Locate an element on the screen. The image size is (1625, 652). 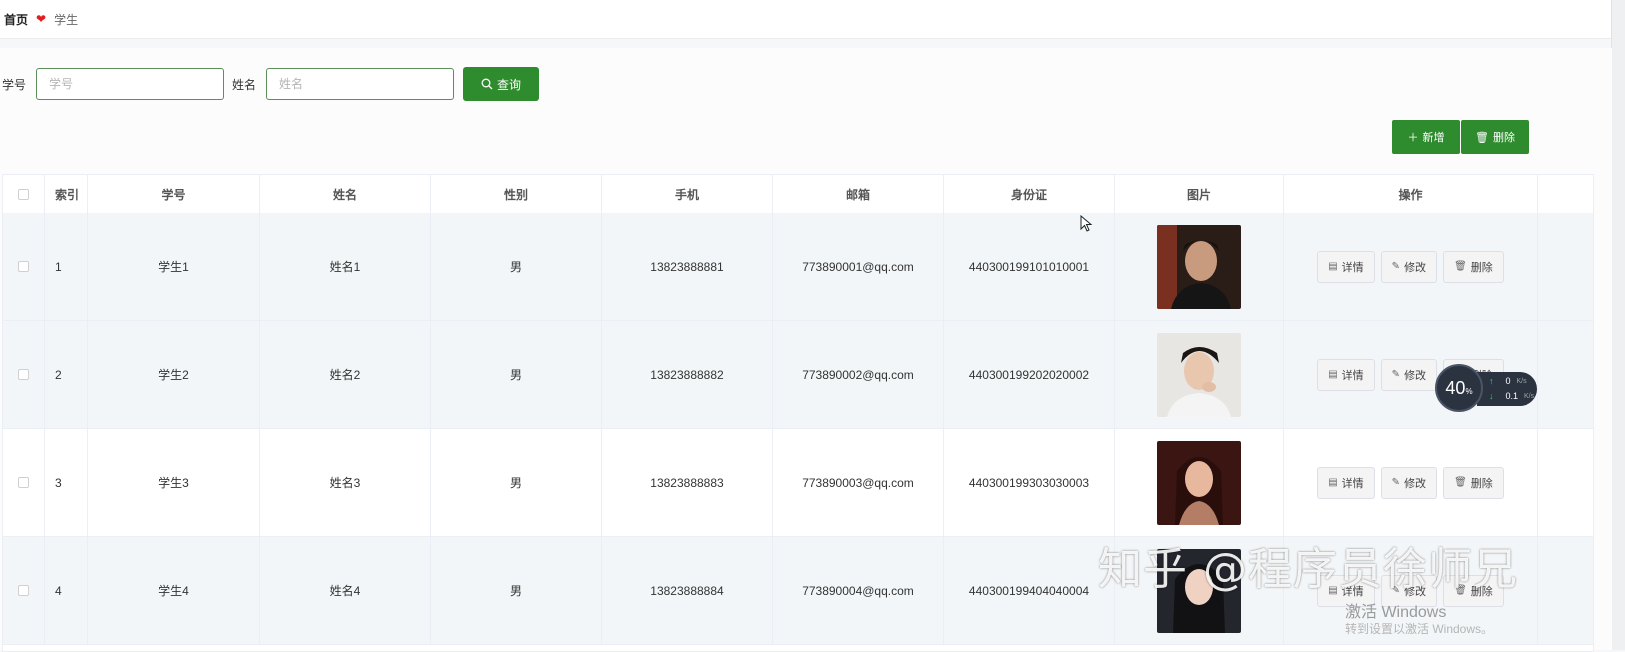
download-speed: 0.1 is located at coordinates (1512, 396).